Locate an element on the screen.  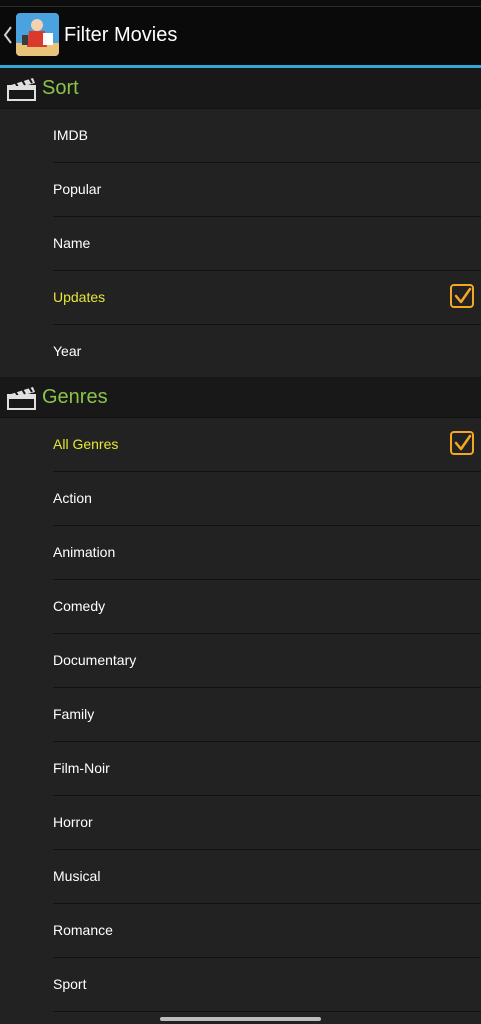
sort-item-year: Year is located at coordinates (267, 351).